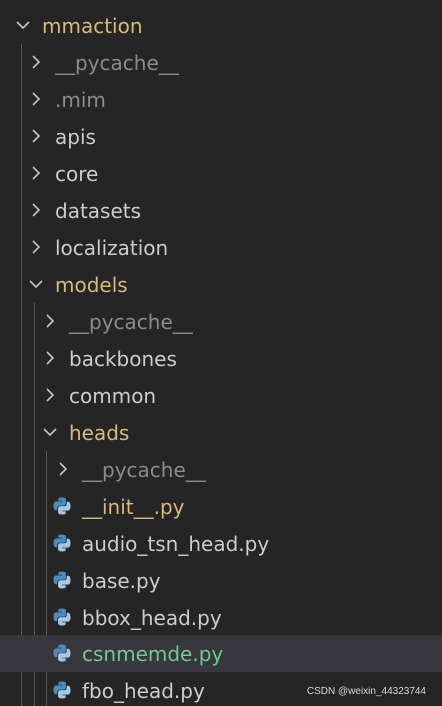 The image size is (442, 706). What do you see at coordinates (366, 691) in the screenshot?
I see `watermark: CSDN @weixin_44323744` at bounding box center [366, 691].